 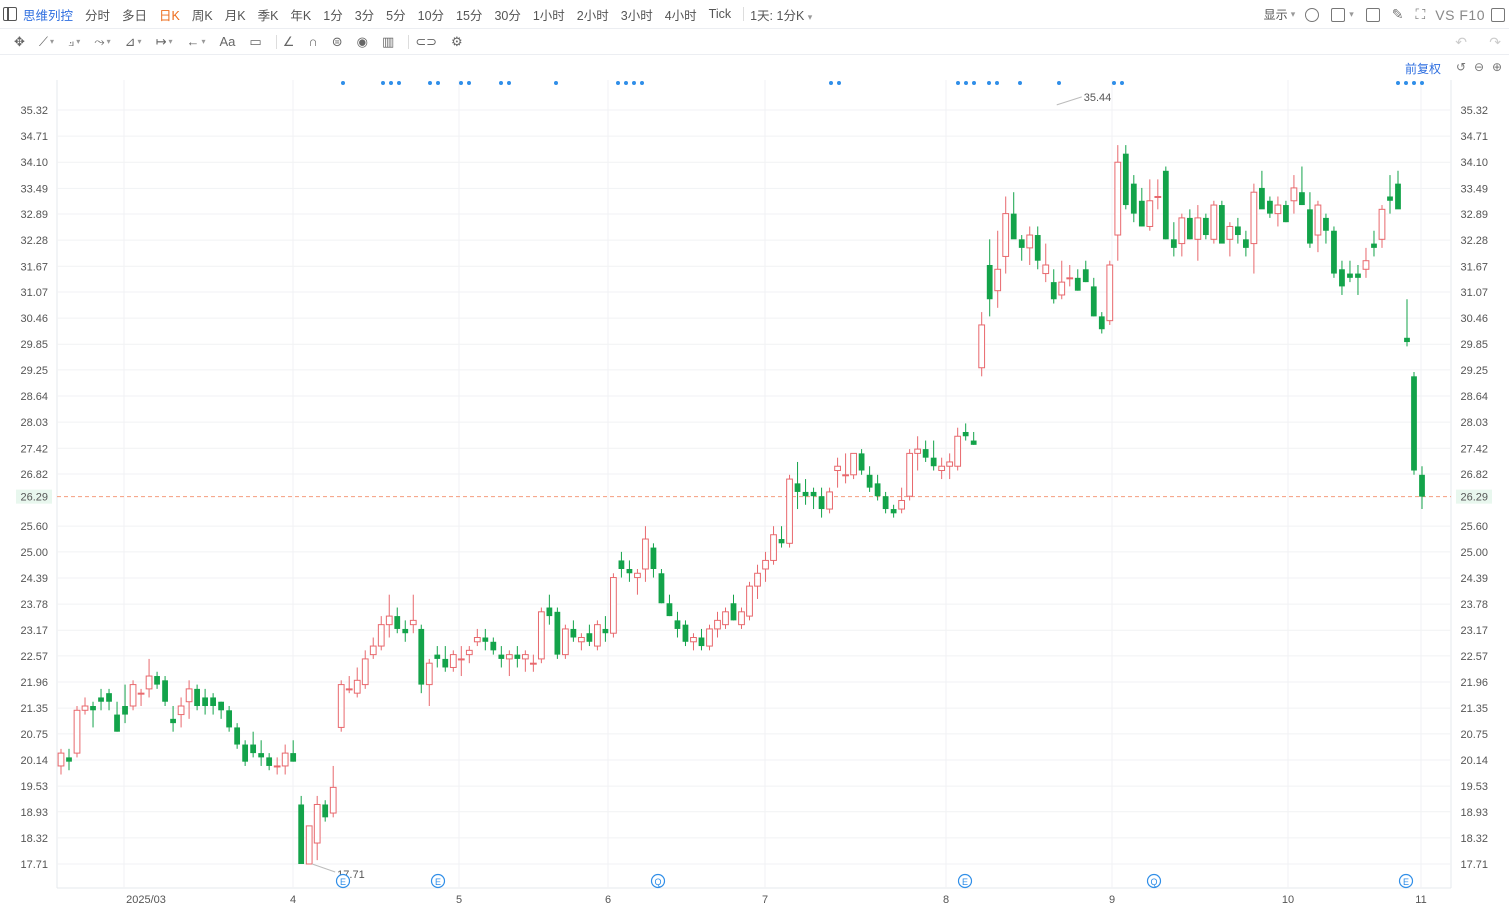 I want to click on price-tick-left: 23.78, so click(x=34, y=605).